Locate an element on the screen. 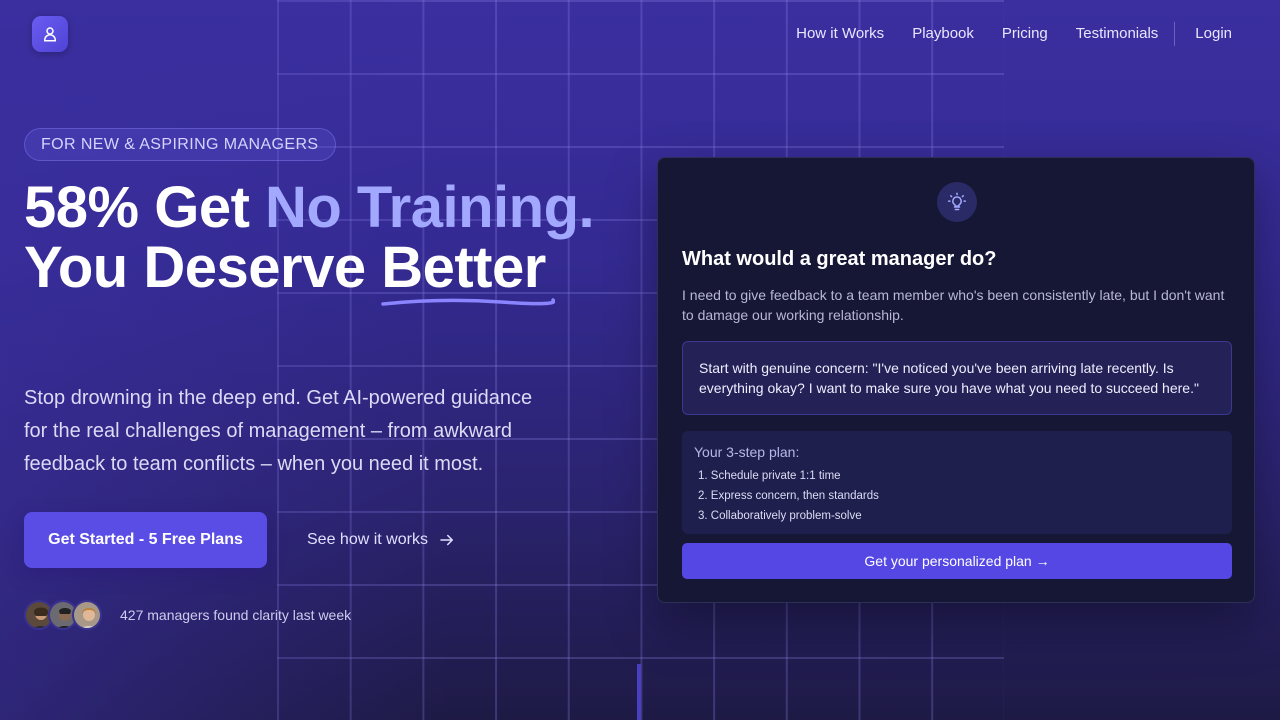  audience-badge: FOR NEW & ASPIRING MANAGERS is located at coordinates (180, 144).